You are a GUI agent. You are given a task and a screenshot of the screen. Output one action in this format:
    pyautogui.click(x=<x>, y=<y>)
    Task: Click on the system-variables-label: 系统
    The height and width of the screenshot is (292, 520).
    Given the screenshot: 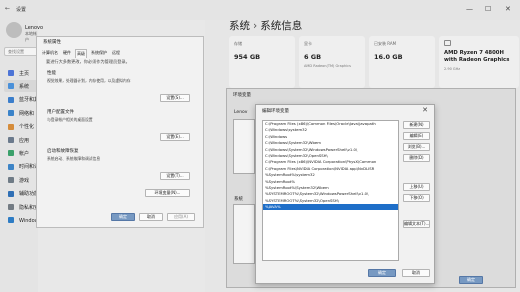 What is the action you would take?
    pyautogui.click(x=238, y=199)
    